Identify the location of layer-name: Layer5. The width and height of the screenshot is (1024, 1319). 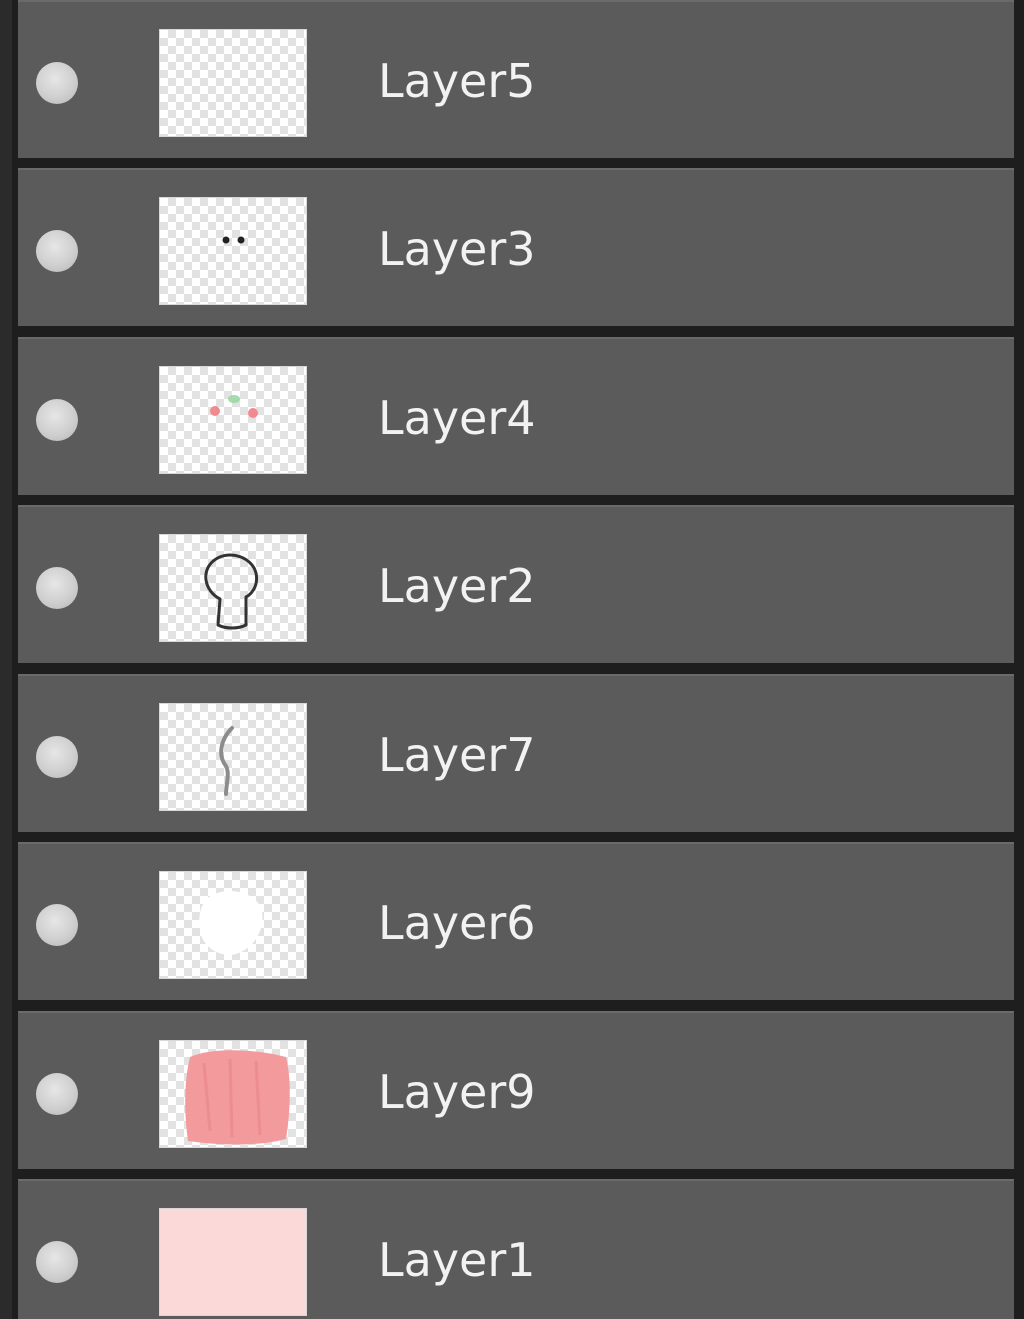
(457, 81).